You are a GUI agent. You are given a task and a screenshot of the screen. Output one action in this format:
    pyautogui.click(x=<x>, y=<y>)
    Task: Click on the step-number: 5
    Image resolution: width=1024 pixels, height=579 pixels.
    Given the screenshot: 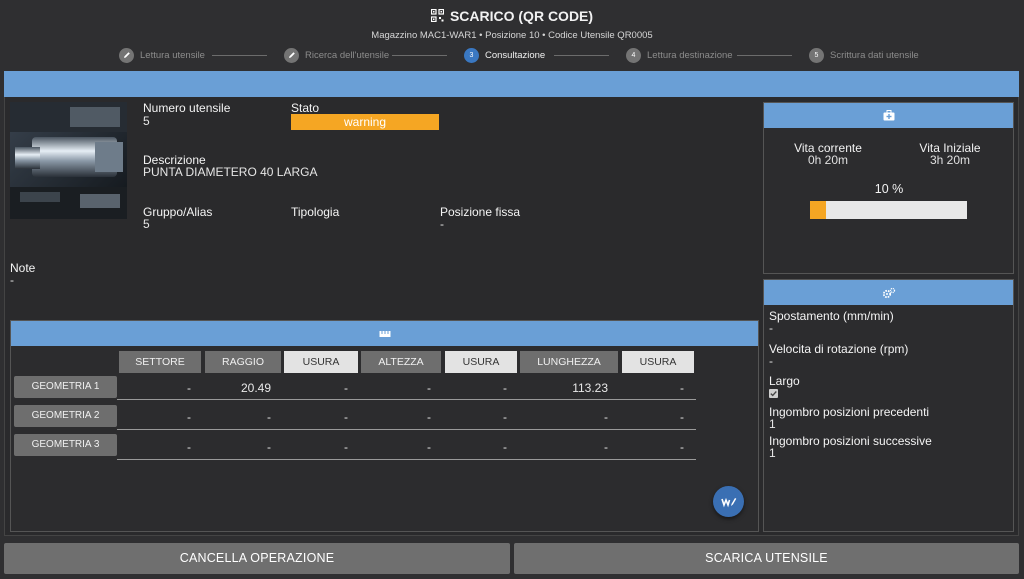 What is the action you would take?
    pyautogui.click(x=816, y=55)
    